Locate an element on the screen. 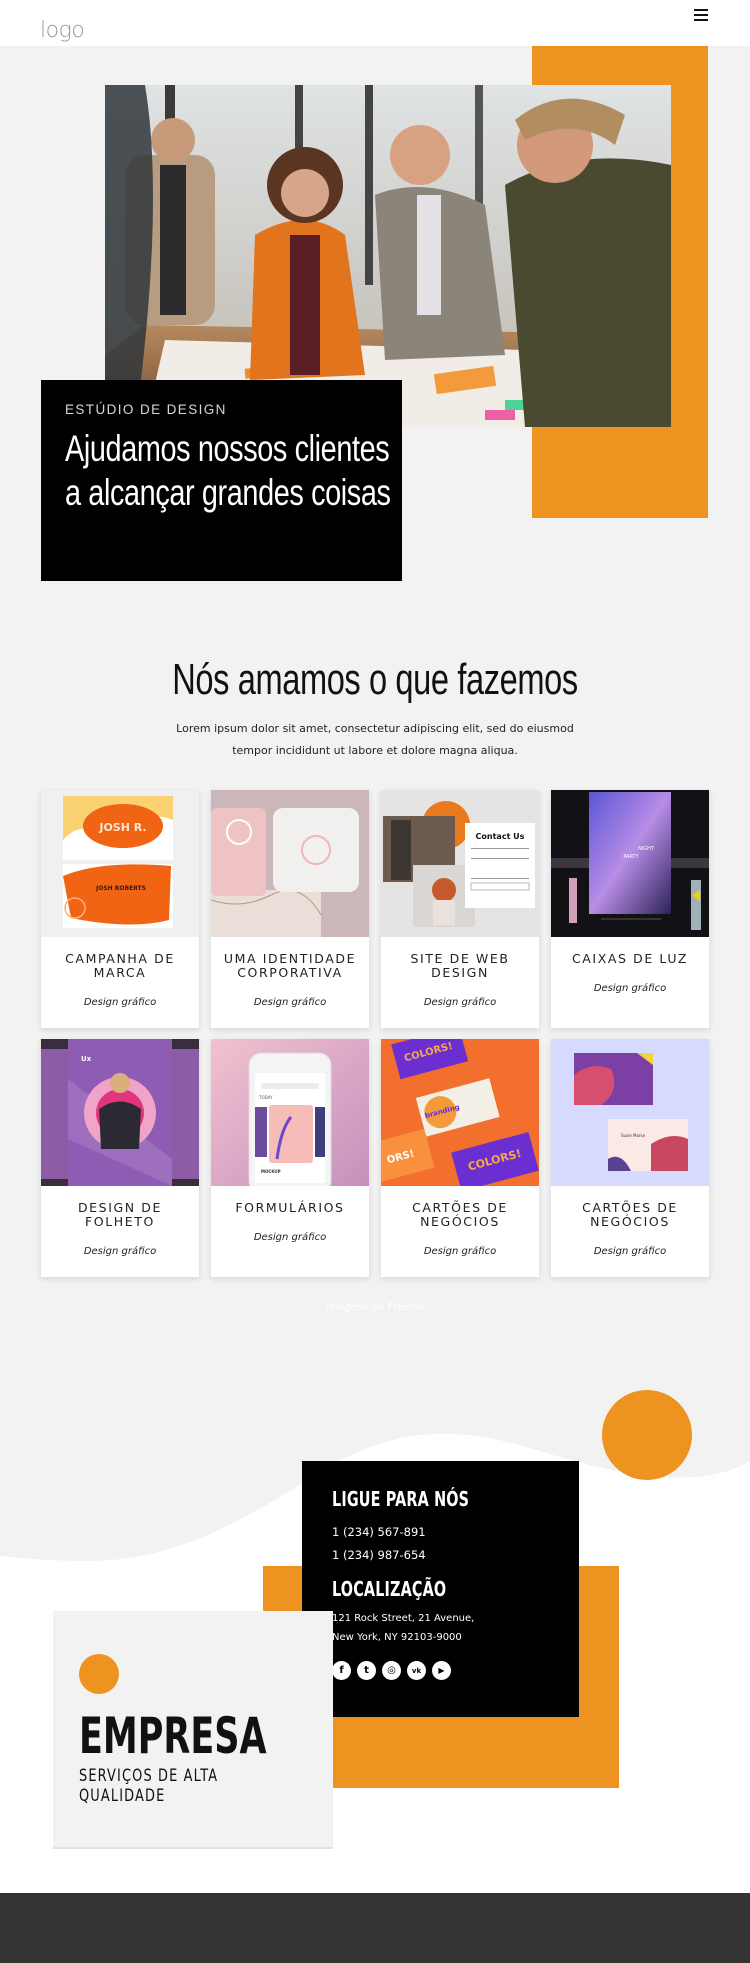 The height and width of the screenshot is (1963, 750). svg-text: Contact Us is located at coordinates (500, 836).